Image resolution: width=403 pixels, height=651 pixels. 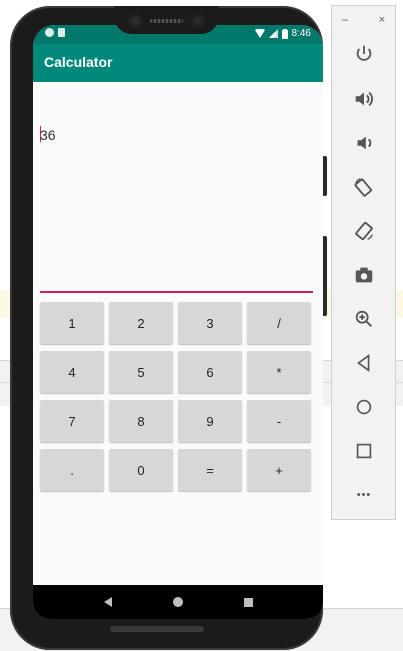 What do you see at coordinates (72, 323) in the screenshot?
I see `key-1-button: 1` at bounding box center [72, 323].